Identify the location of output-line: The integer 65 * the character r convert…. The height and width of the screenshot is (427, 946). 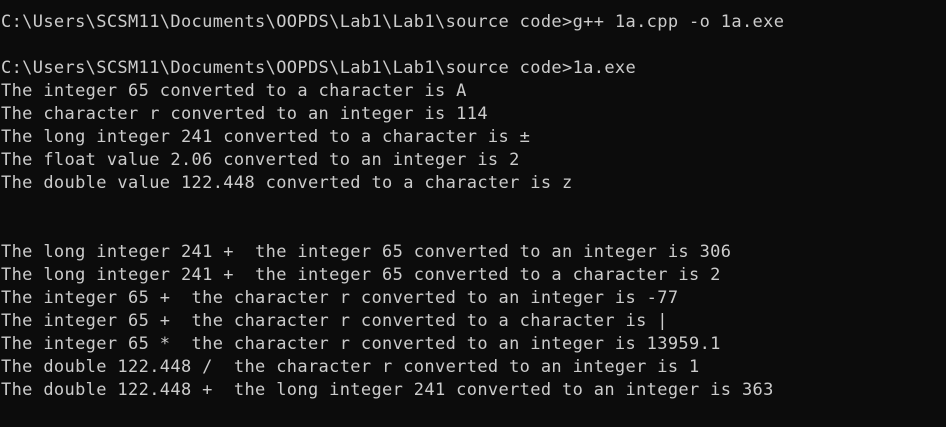
(361, 344).